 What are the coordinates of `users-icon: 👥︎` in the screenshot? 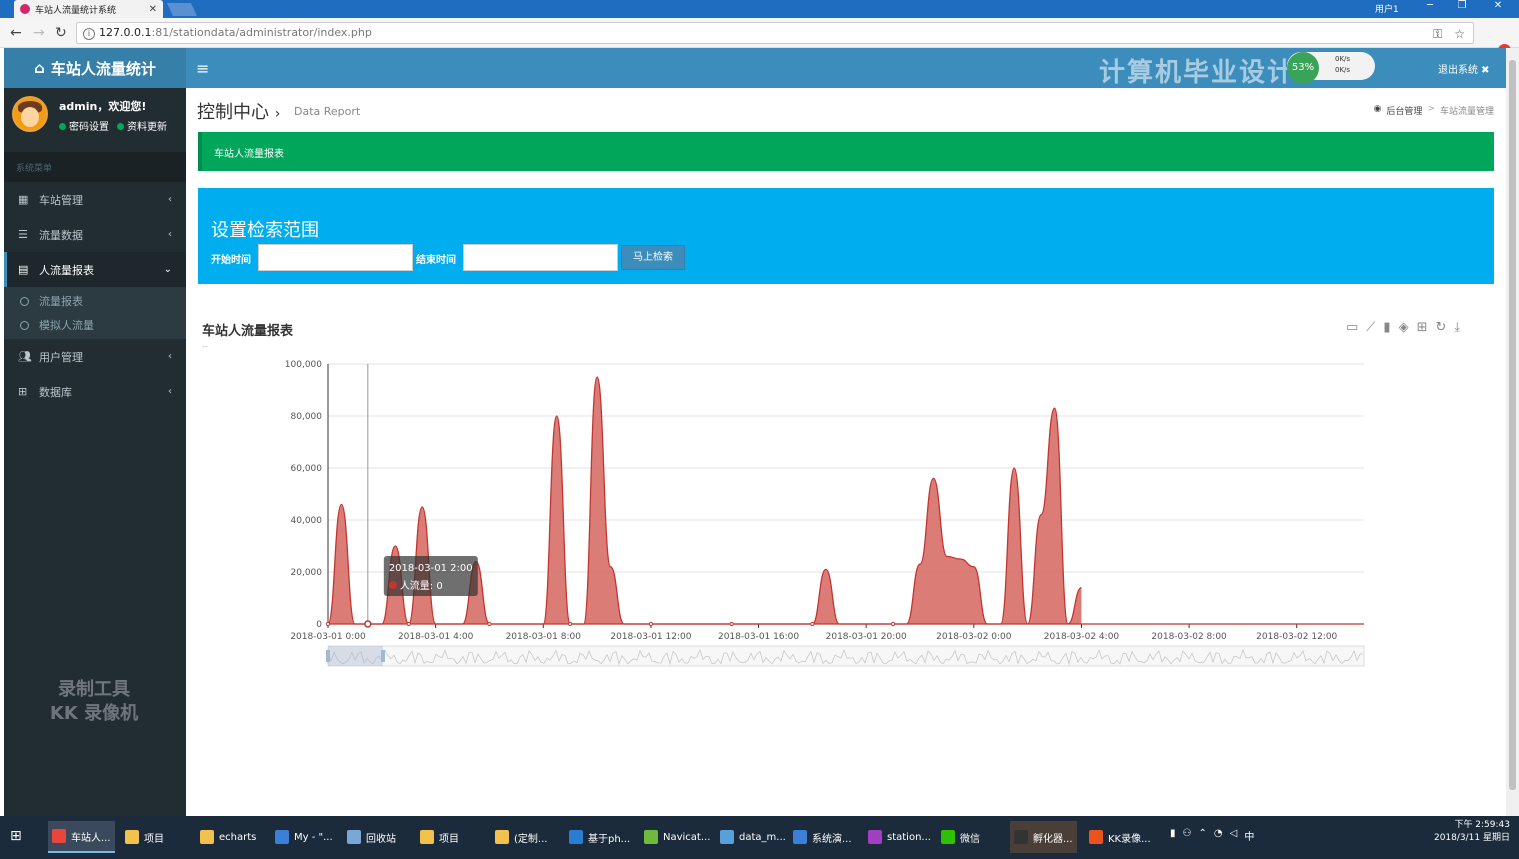 It's located at (25, 356).